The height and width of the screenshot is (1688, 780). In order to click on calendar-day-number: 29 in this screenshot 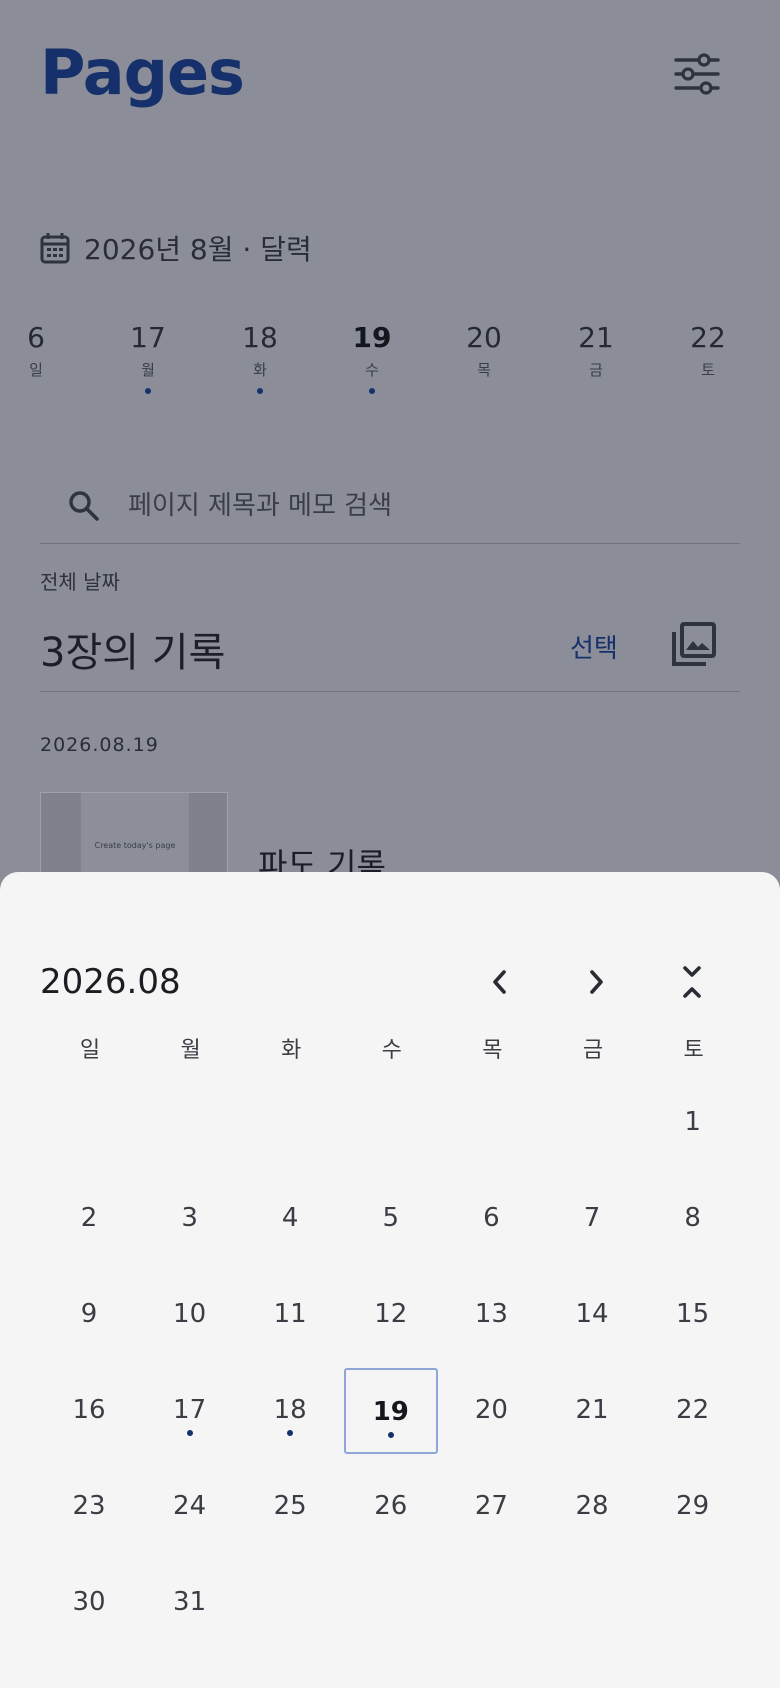, I will do `click(693, 1506)`.